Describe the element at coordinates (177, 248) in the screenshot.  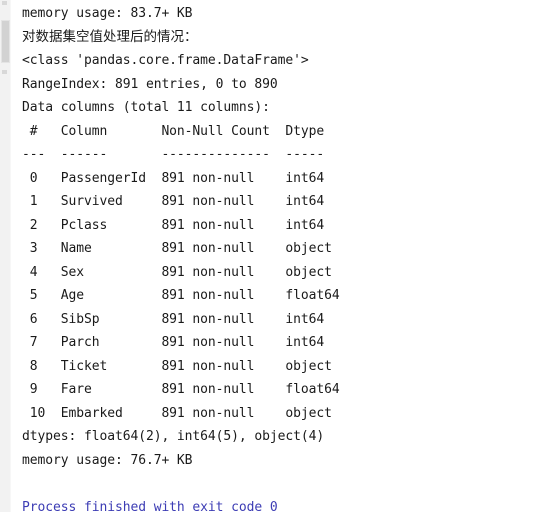
I see `line-col-3: 3 Name 891 non-null object` at that location.